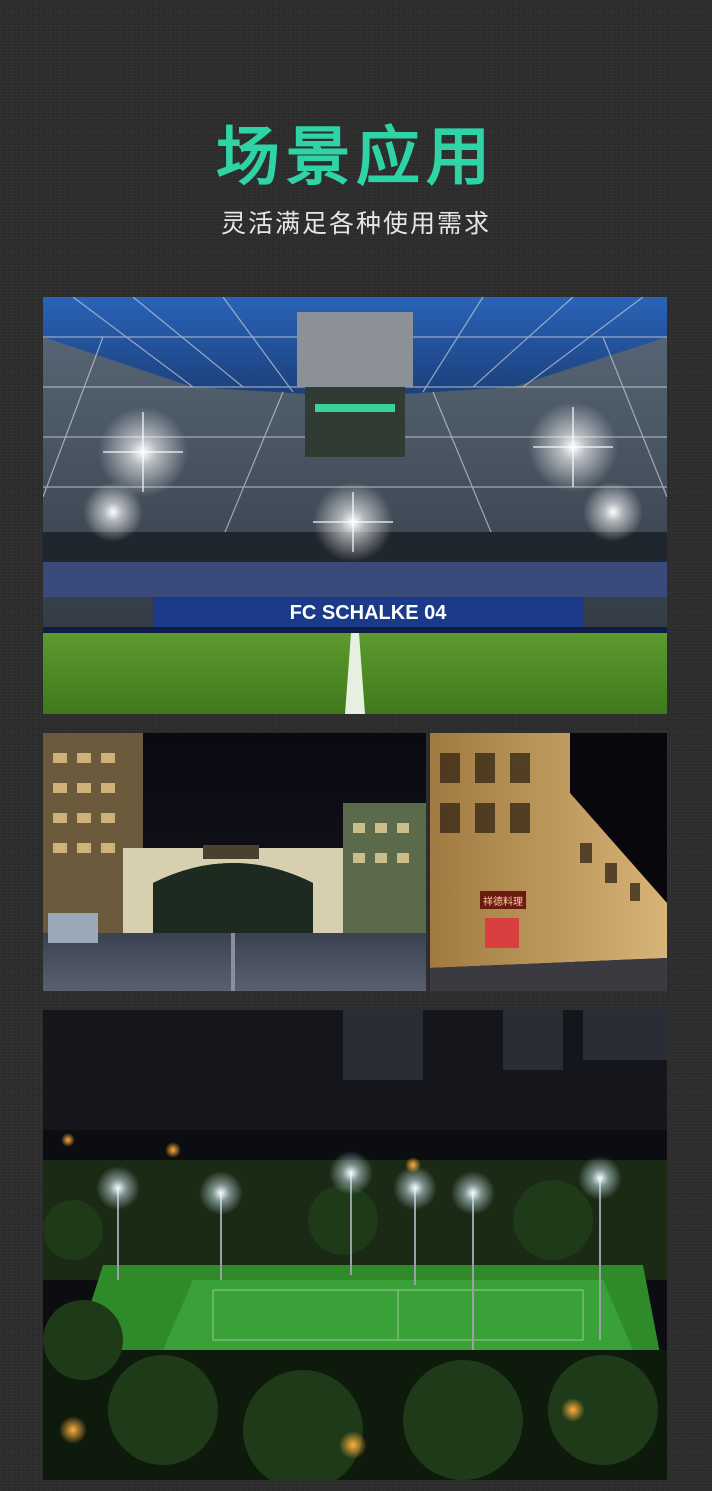 The image size is (712, 1491). What do you see at coordinates (503, 901) in the screenshot?
I see `street-sign-text: 祥德料理` at bounding box center [503, 901].